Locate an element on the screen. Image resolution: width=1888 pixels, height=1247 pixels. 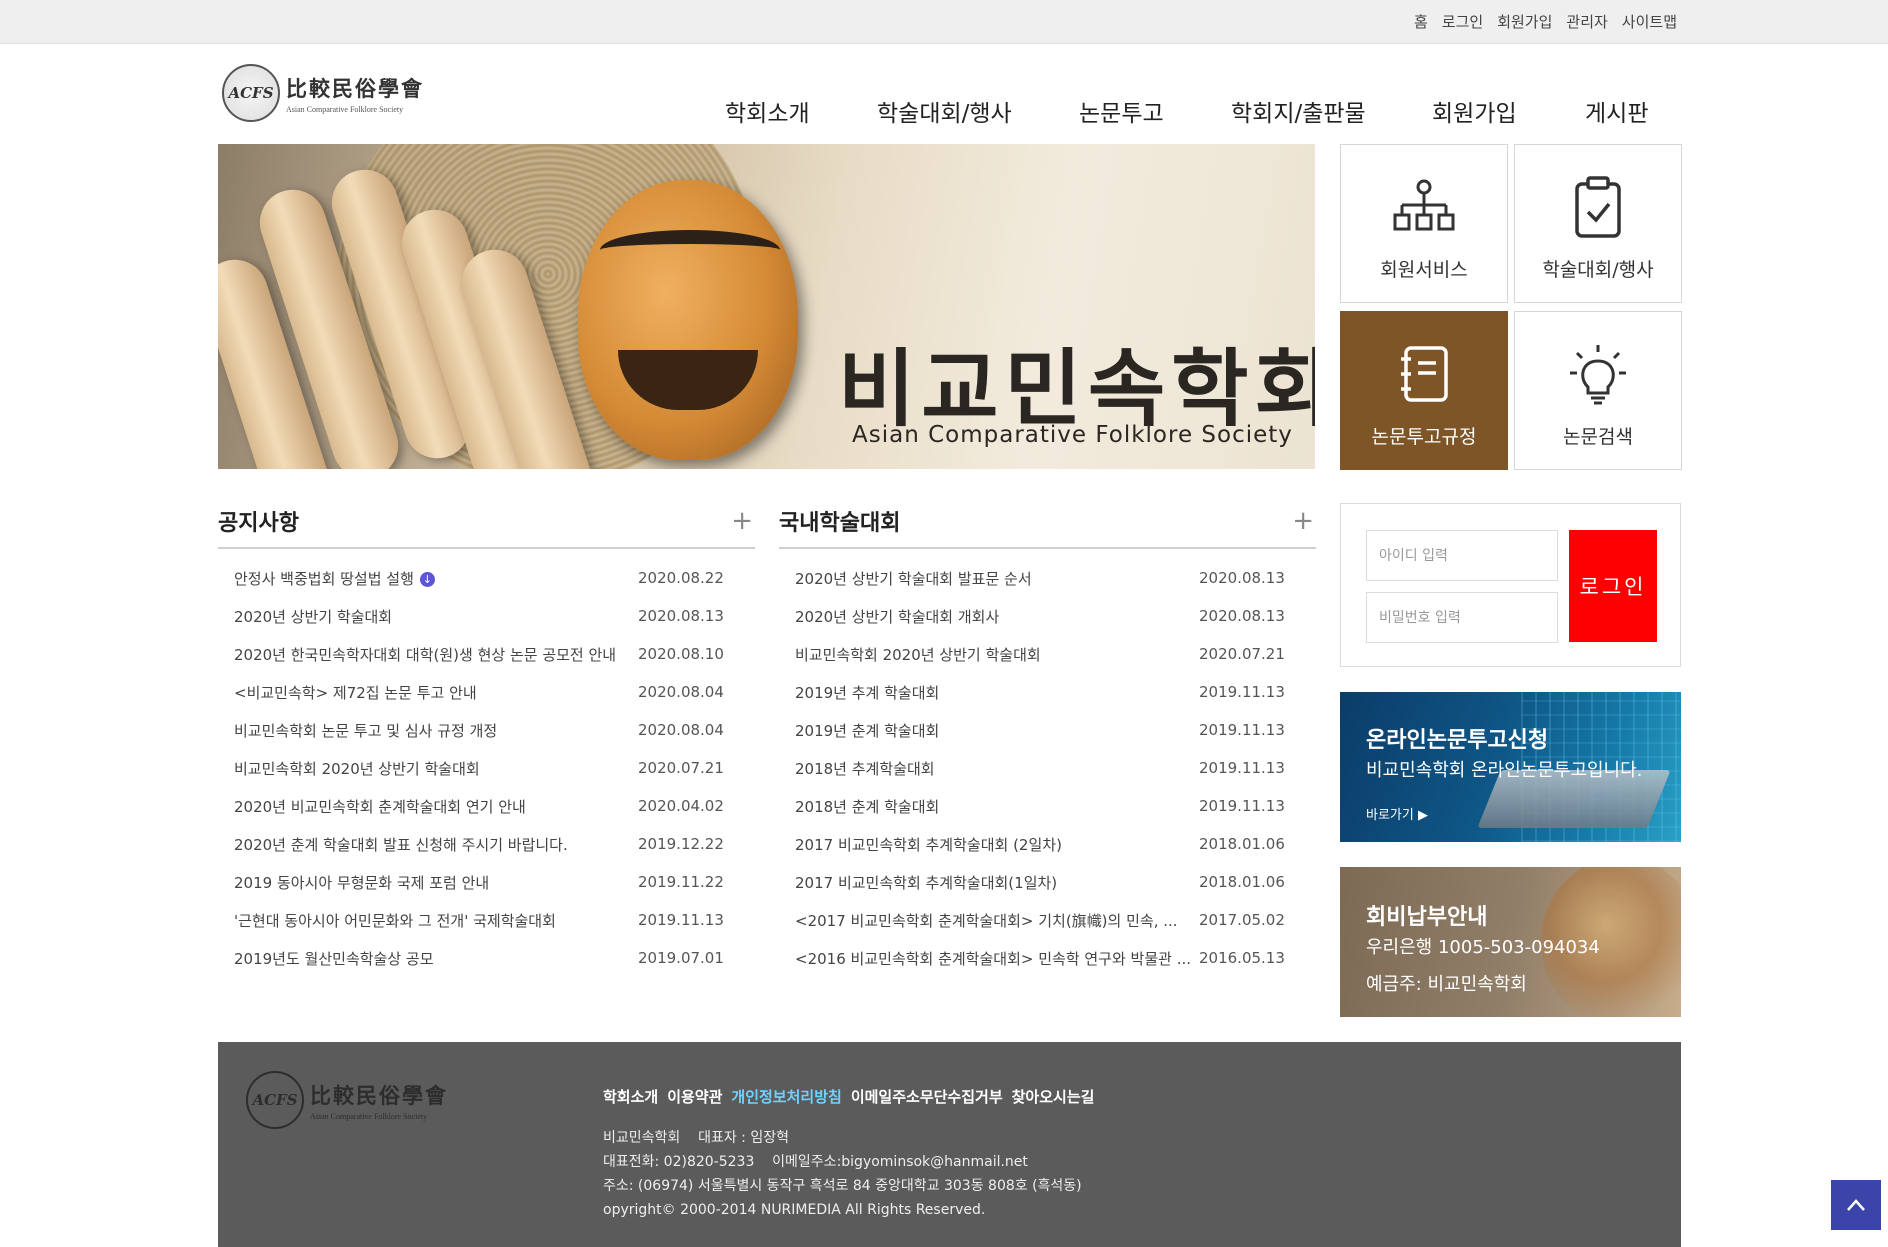
scroll-top-button is located at coordinates (1856, 1205).